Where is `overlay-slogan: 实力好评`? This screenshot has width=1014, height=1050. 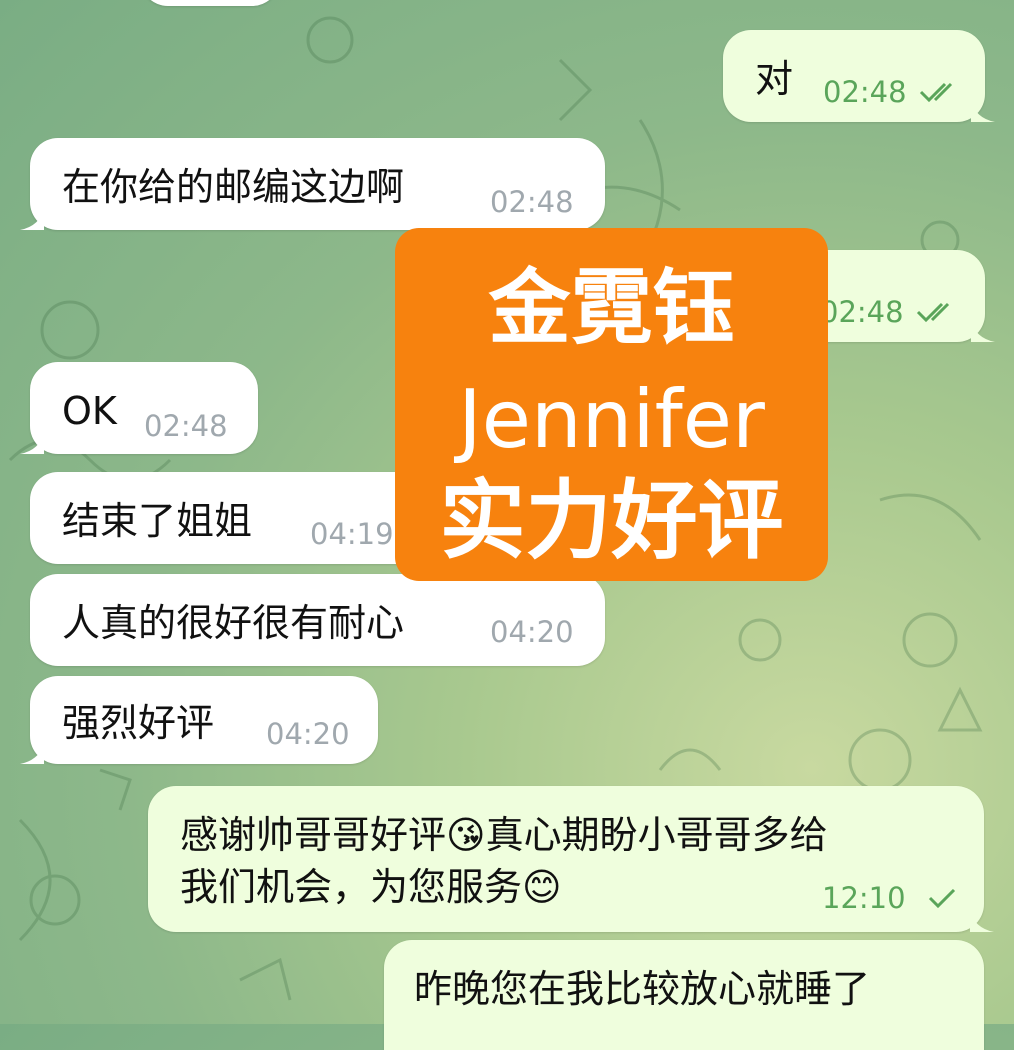 overlay-slogan: 实力好评 is located at coordinates (611, 521).